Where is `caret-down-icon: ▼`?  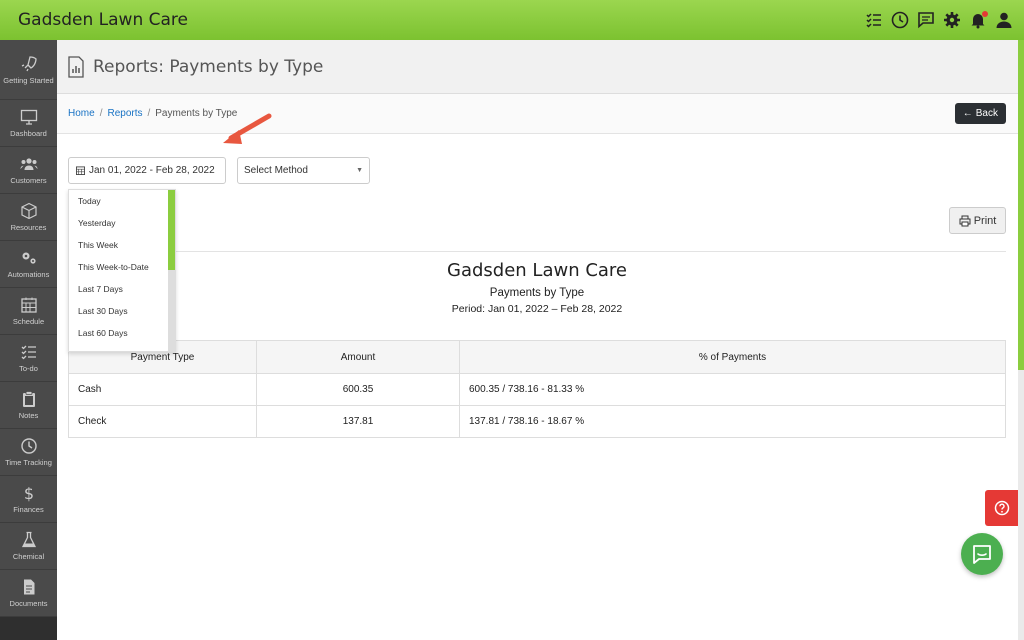
caret-down-icon: ▼ is located at coordinates (359, 170).